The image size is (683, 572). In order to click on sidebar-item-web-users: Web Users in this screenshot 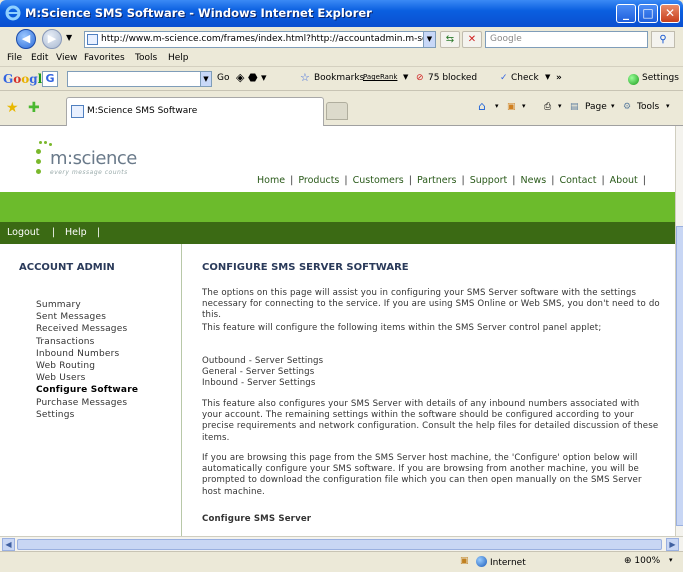, I will do `click(87, 378)`.